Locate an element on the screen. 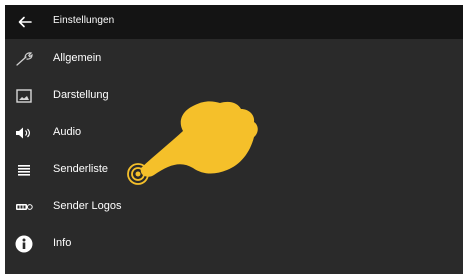 The width and height of the screenshot is (468, 279). app-header: Einstellungen is located at coordinates (234, 22).